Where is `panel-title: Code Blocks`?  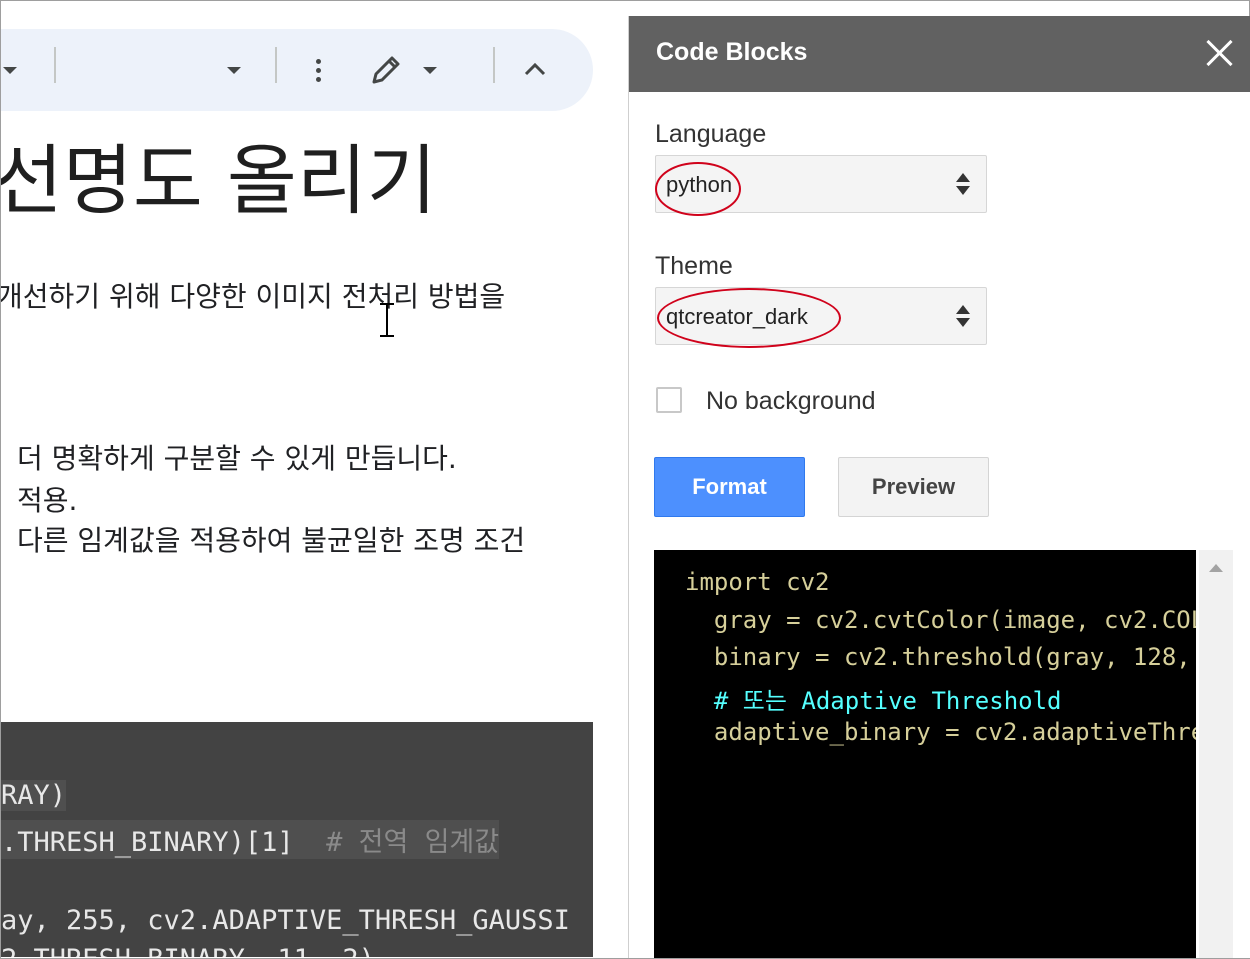
panel-title: Code Blocks is located at coordinates (732, 52).